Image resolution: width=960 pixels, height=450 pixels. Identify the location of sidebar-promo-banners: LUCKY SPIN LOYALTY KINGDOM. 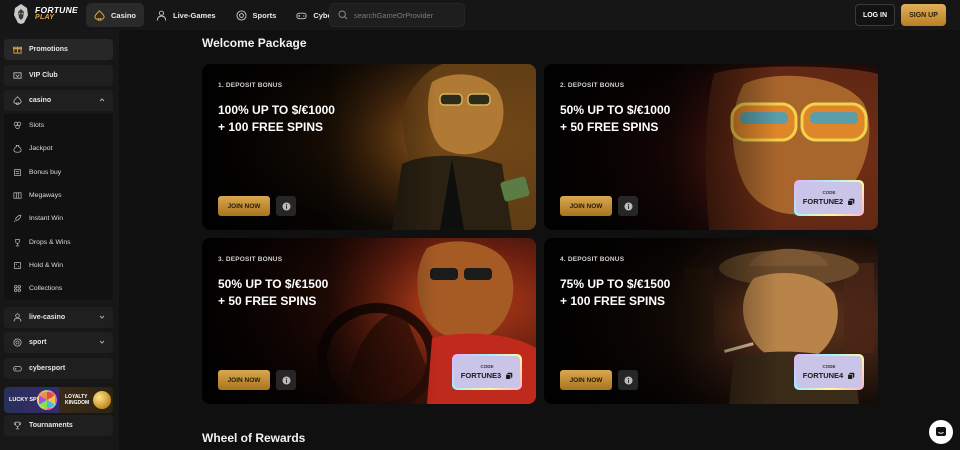
(58, 400).